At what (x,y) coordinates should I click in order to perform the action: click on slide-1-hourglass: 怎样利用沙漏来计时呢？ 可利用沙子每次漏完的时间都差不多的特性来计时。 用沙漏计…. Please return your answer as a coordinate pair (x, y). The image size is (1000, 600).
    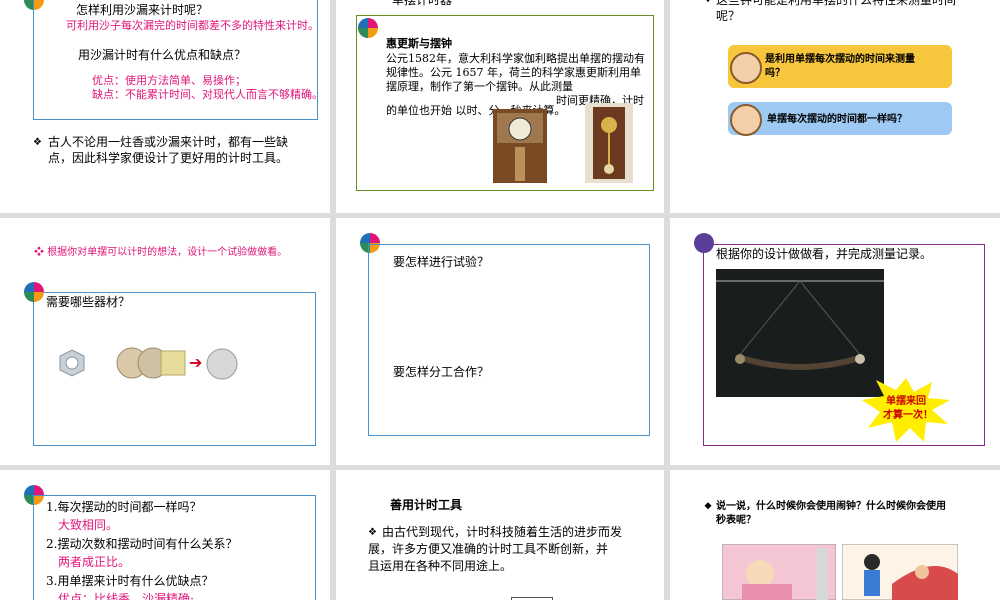
    Looking at the image, I should click on (165, 106).